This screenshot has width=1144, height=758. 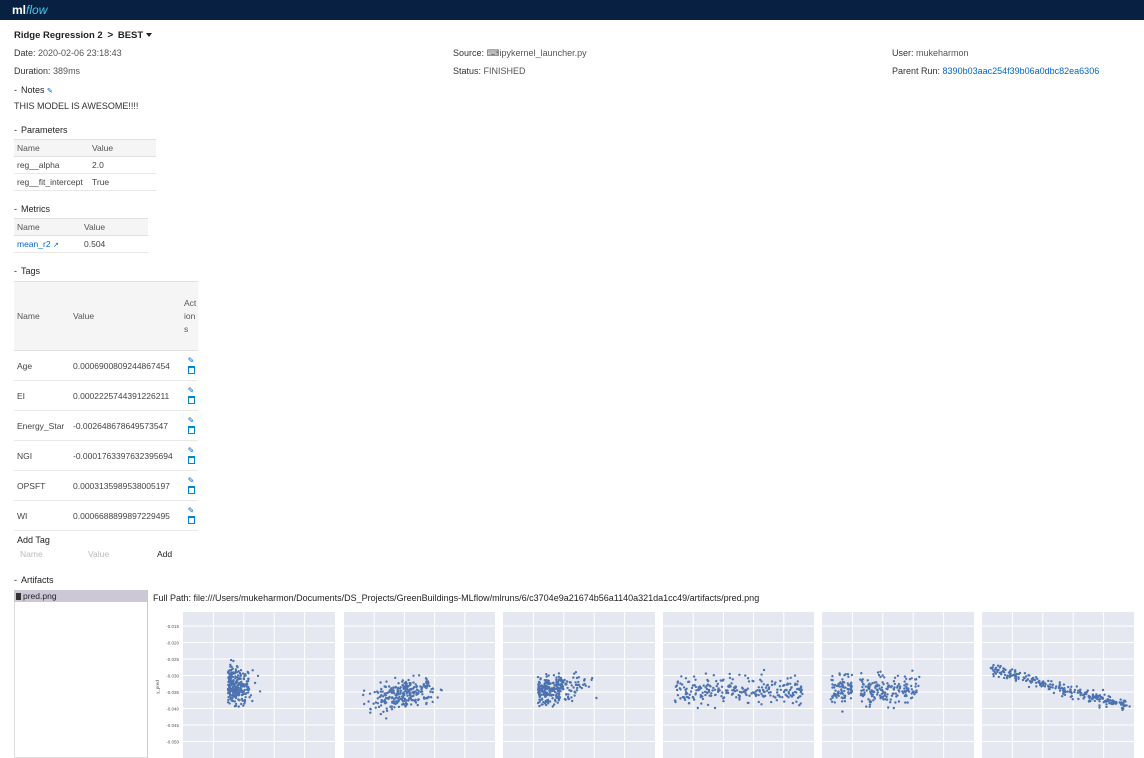 I want to click on tag-name: EI, so click(x=42, y=395).